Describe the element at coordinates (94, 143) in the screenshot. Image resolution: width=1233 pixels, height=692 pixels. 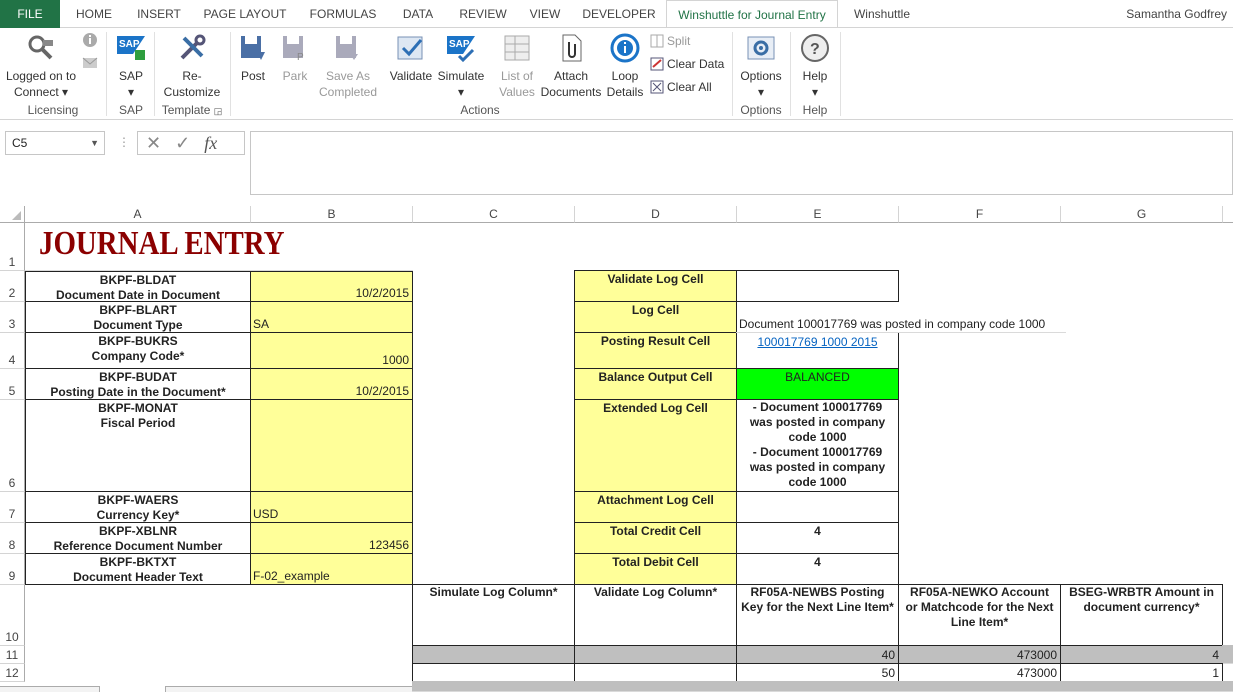
I see `name-box-dropdown-icon: ▼` at that location.